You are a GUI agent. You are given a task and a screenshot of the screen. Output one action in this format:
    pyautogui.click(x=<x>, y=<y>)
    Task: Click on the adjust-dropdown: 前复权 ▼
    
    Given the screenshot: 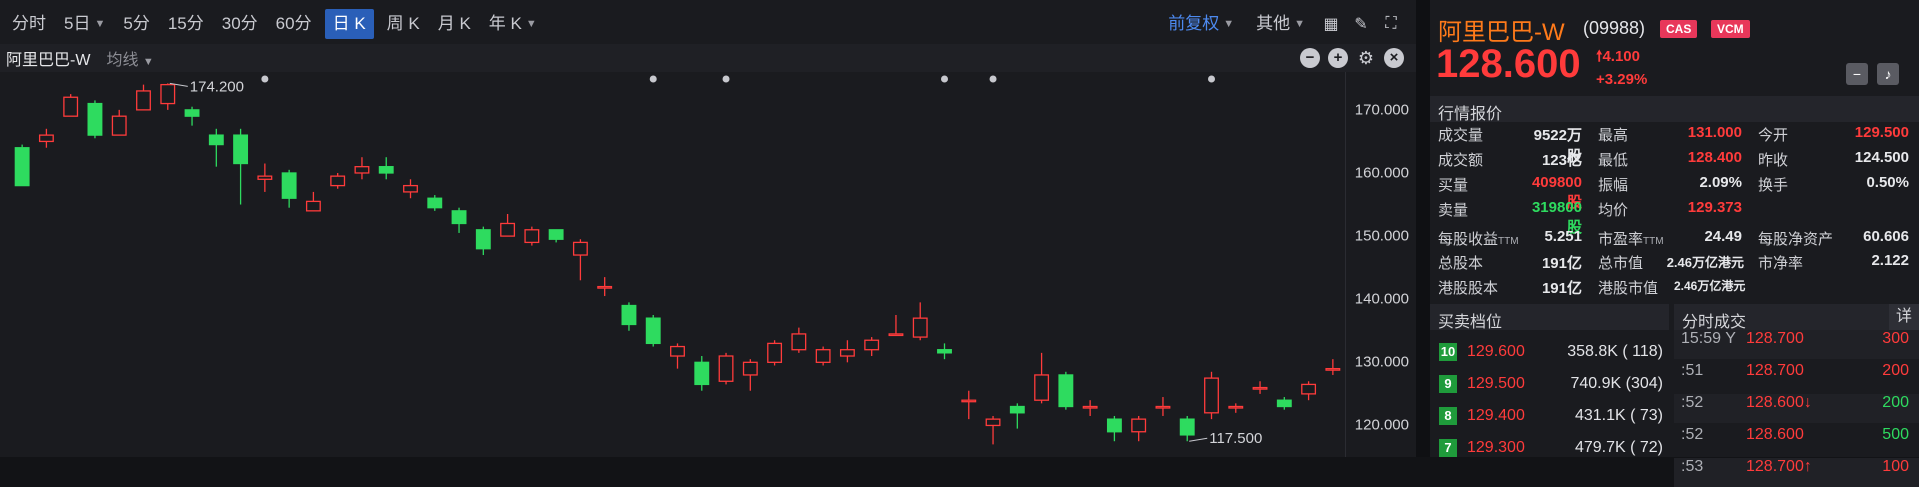 What is the action you would take?
    pyautogui.click(x=1201, y=24)
    